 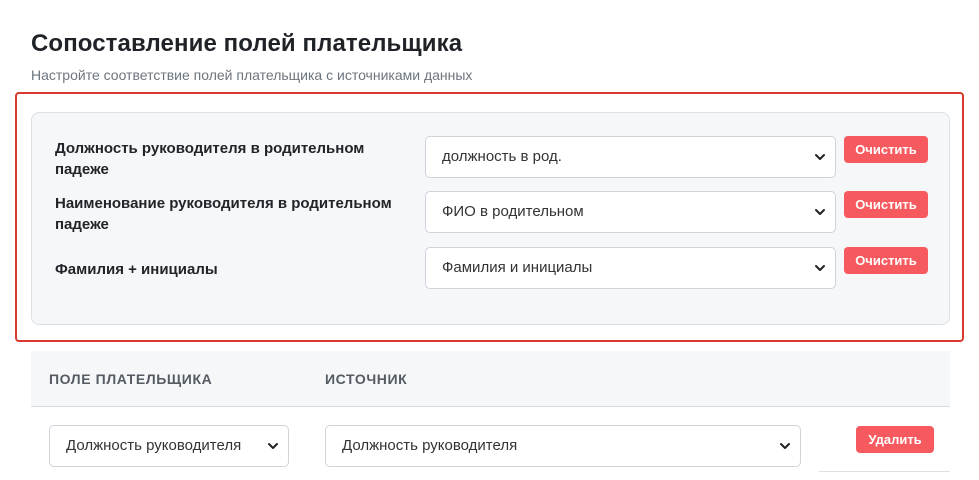 I want to click on mapping-select: Фамилия и инициалы, so click(x=630, y=268).